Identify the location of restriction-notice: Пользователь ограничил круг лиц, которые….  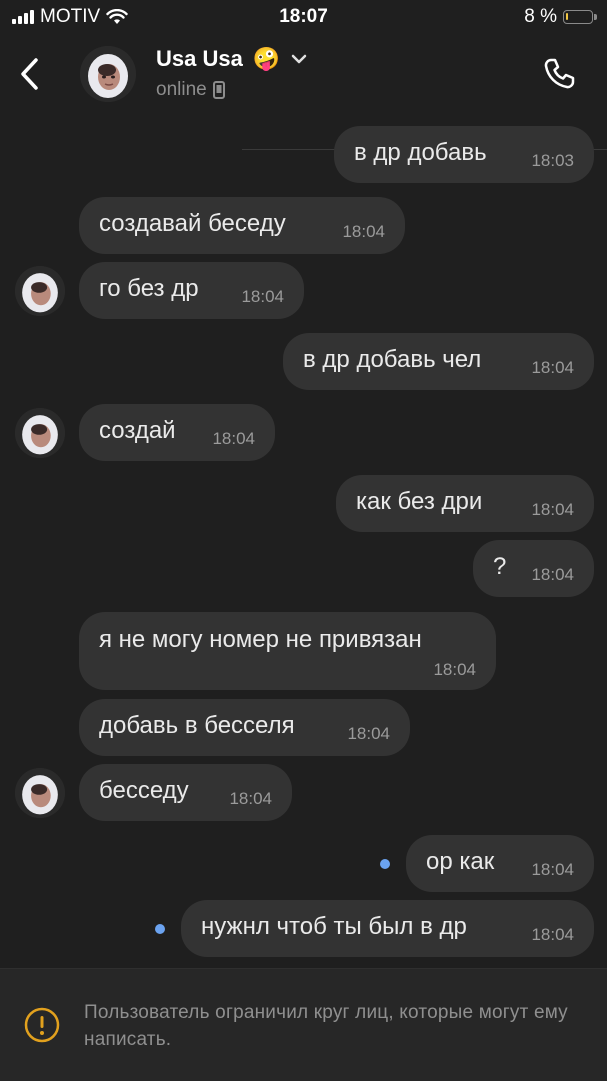
(303, 1024).